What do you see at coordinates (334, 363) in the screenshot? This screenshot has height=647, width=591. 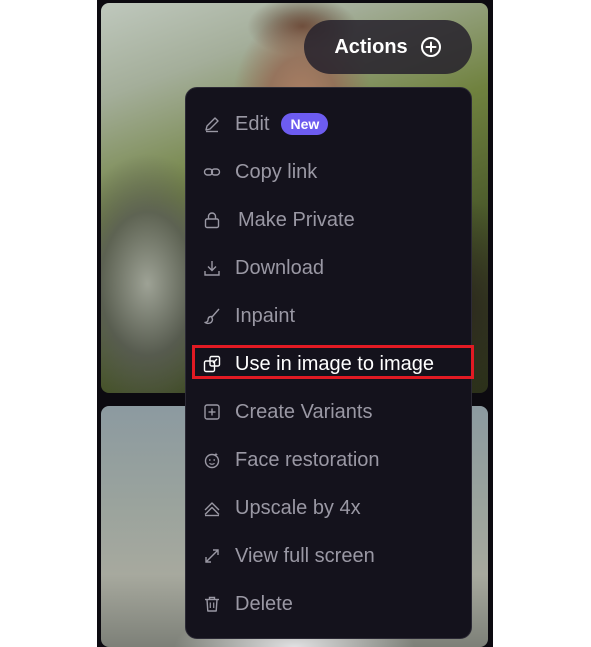 I see `menu-item-label: Use in image to image` at bounding box center [334, 363].